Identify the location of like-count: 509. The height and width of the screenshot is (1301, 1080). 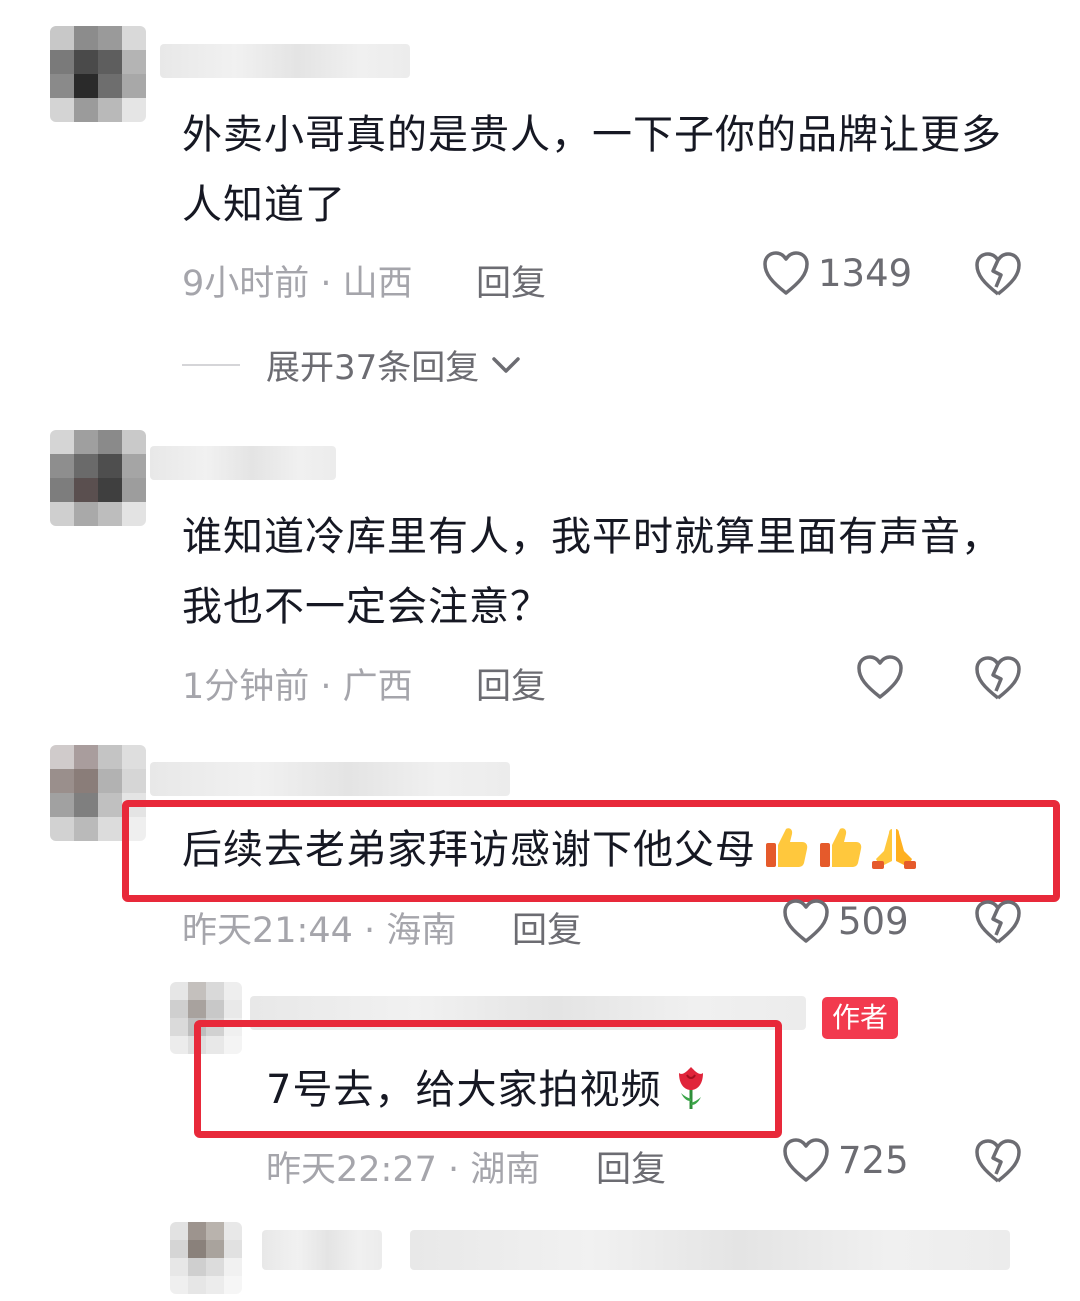
(873, 921).